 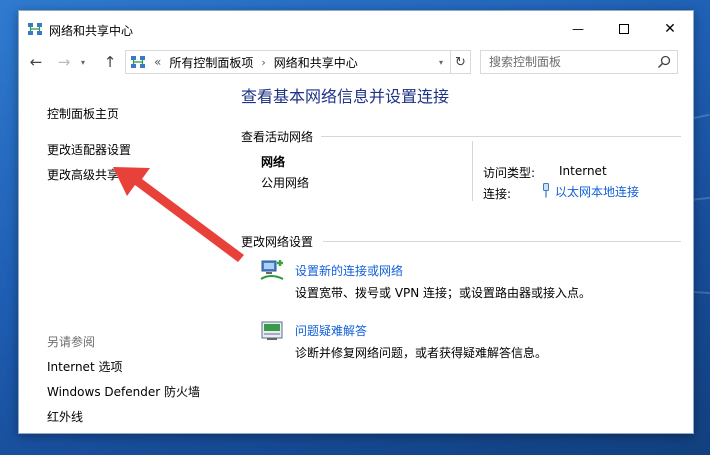 I want to click on close-button: ✕, so click(x=670, y=29).